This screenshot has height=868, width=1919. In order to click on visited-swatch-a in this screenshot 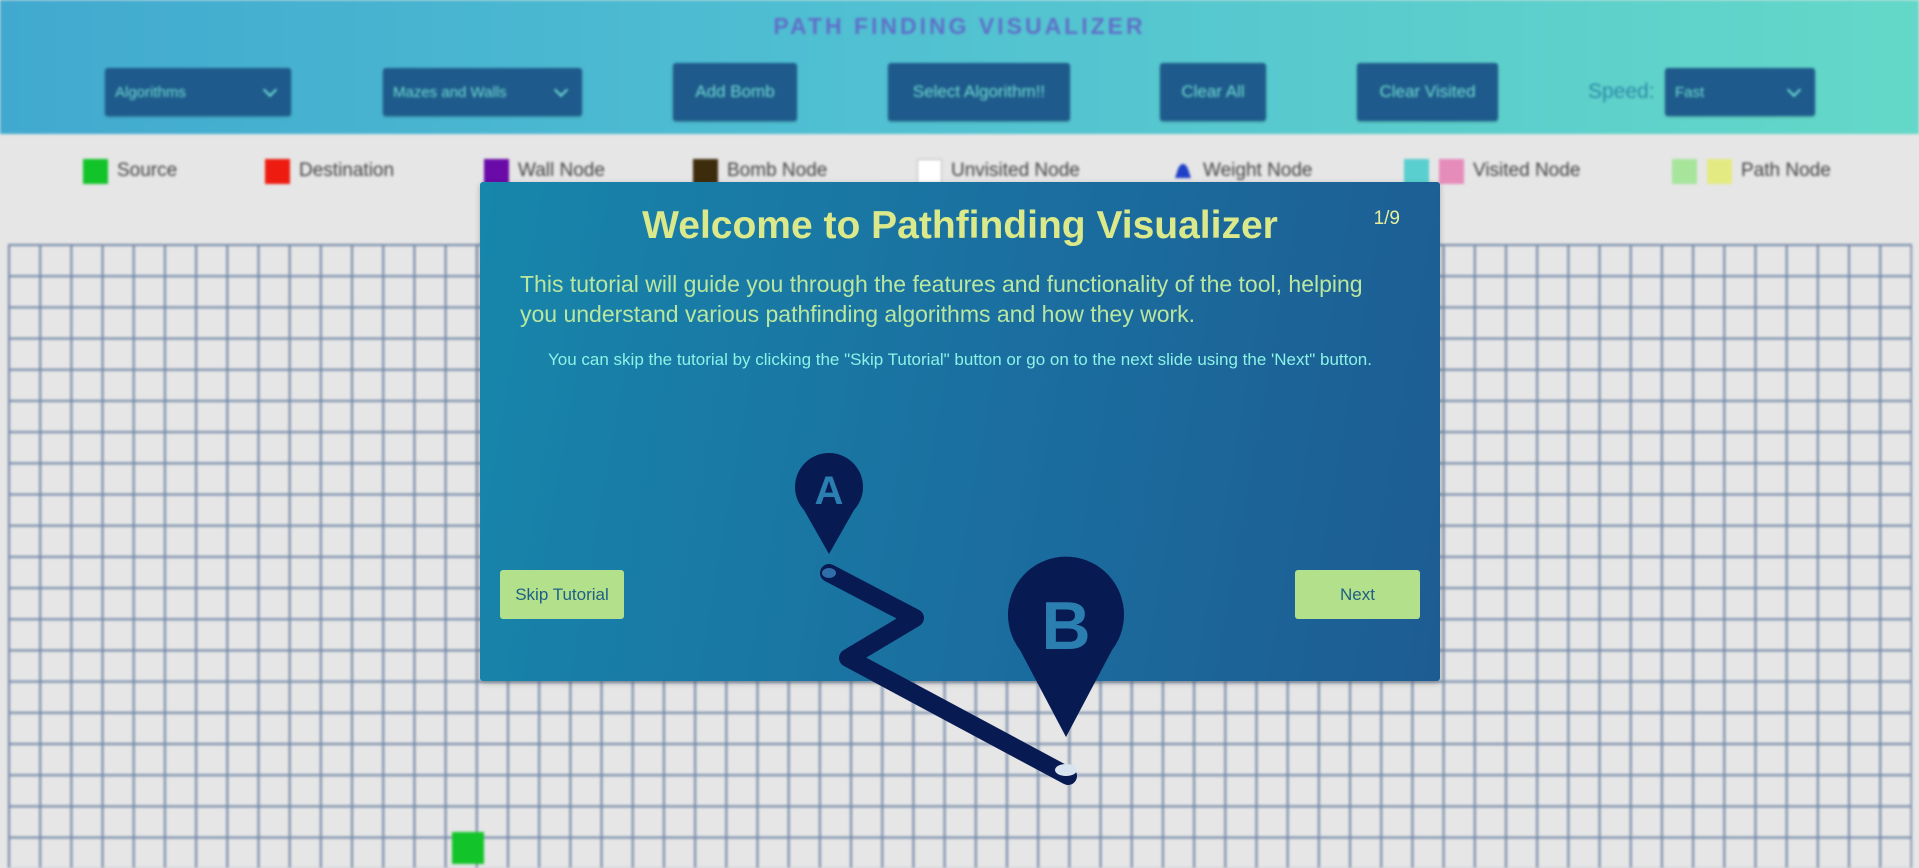, I will do `click(1416, 171)`.